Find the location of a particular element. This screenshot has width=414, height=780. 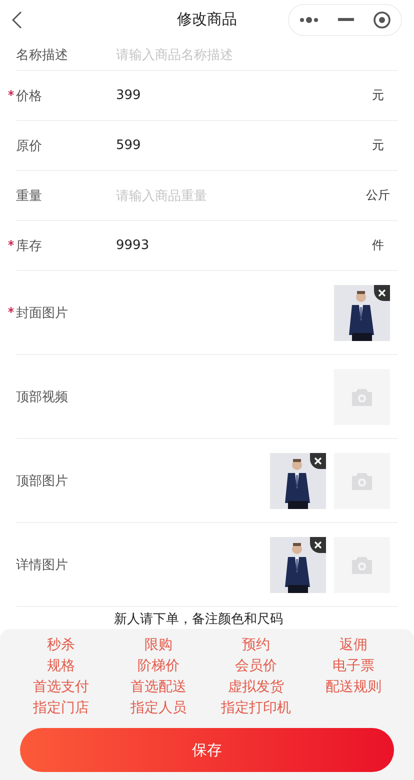

field-label: 原价 is located at coordinates (29, 146).